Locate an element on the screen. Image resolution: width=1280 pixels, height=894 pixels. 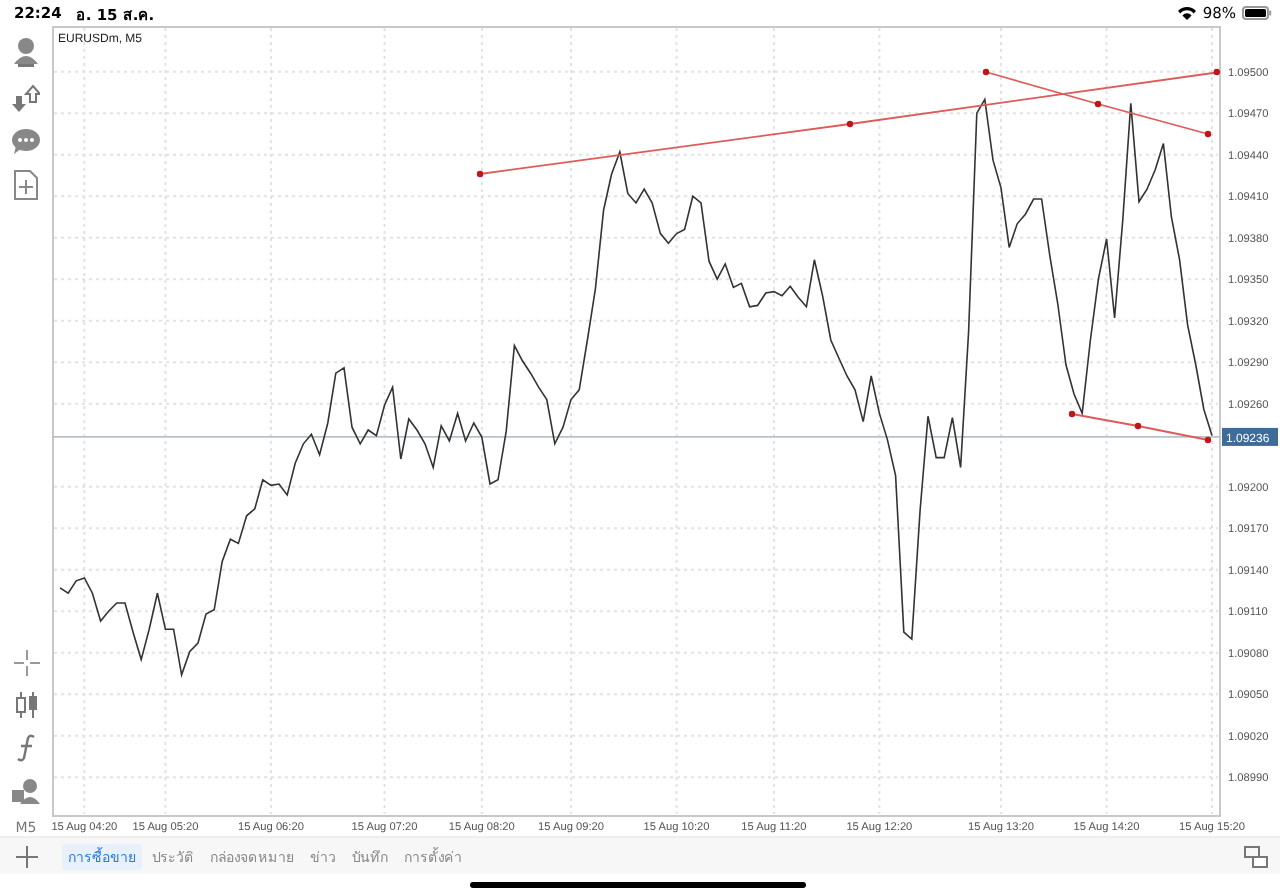
split-window-icon is located at coordinates (1256, 856).